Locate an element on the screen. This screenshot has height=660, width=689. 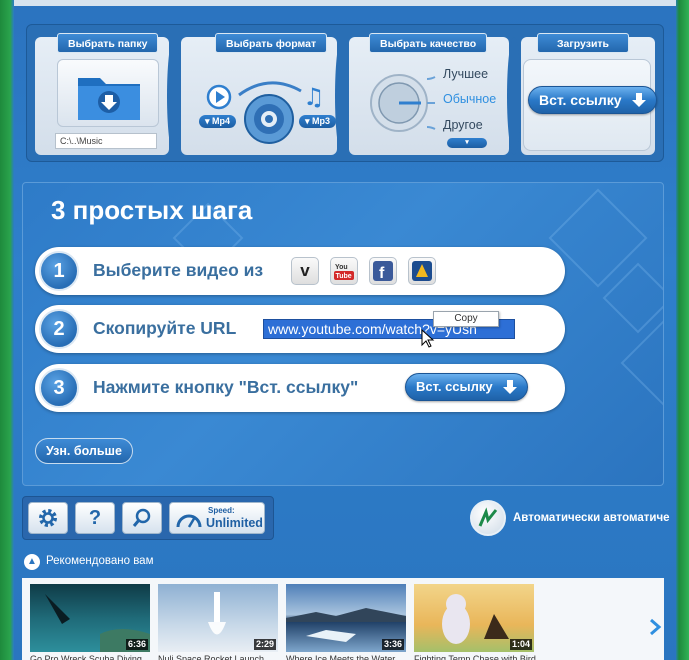
page-title: 3 простых шага is located at coordinates (152, 210).